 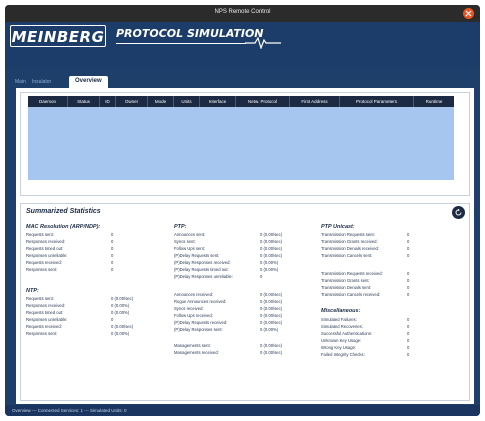 What do you see at coordinates (84, 101) in the screenshot?
I see `column-status: Status` at bounding box center [84, 101].